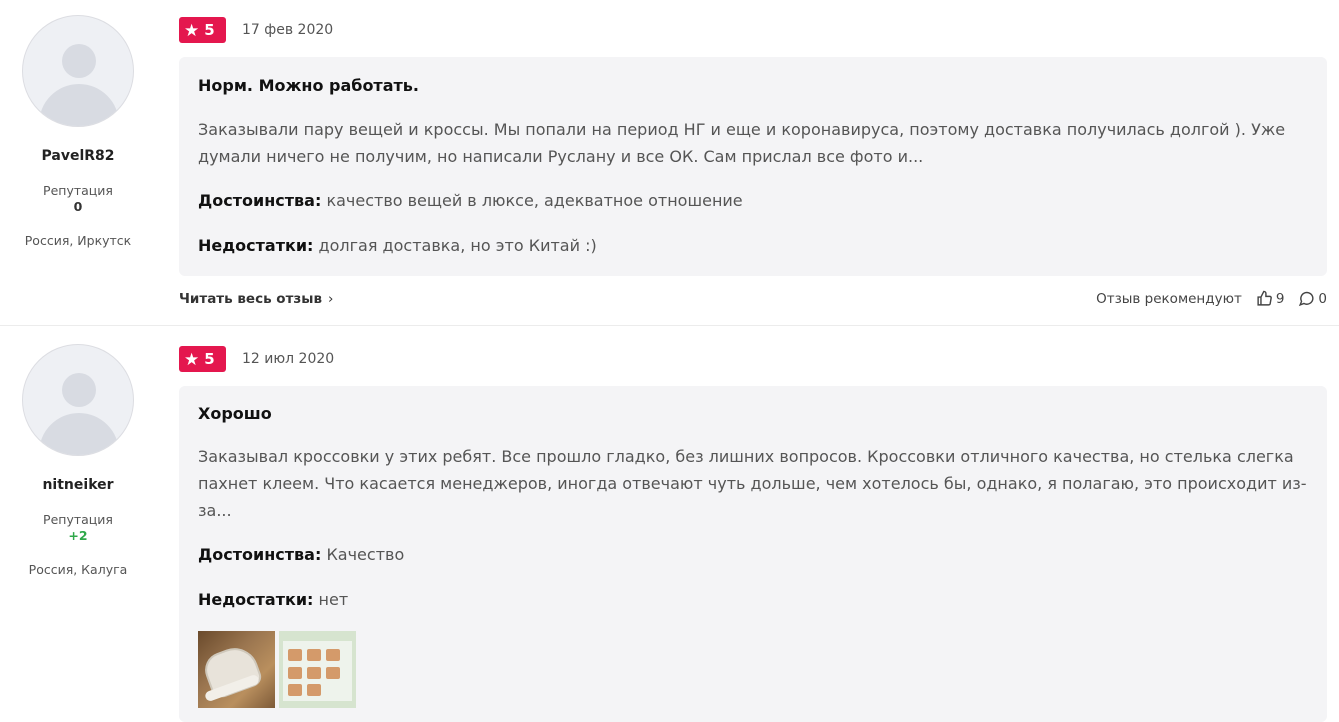 This screenshot has height=722, width=1339. I want to click on read-full-review-link: Читать весь отзыв ›, so click(256, 299).